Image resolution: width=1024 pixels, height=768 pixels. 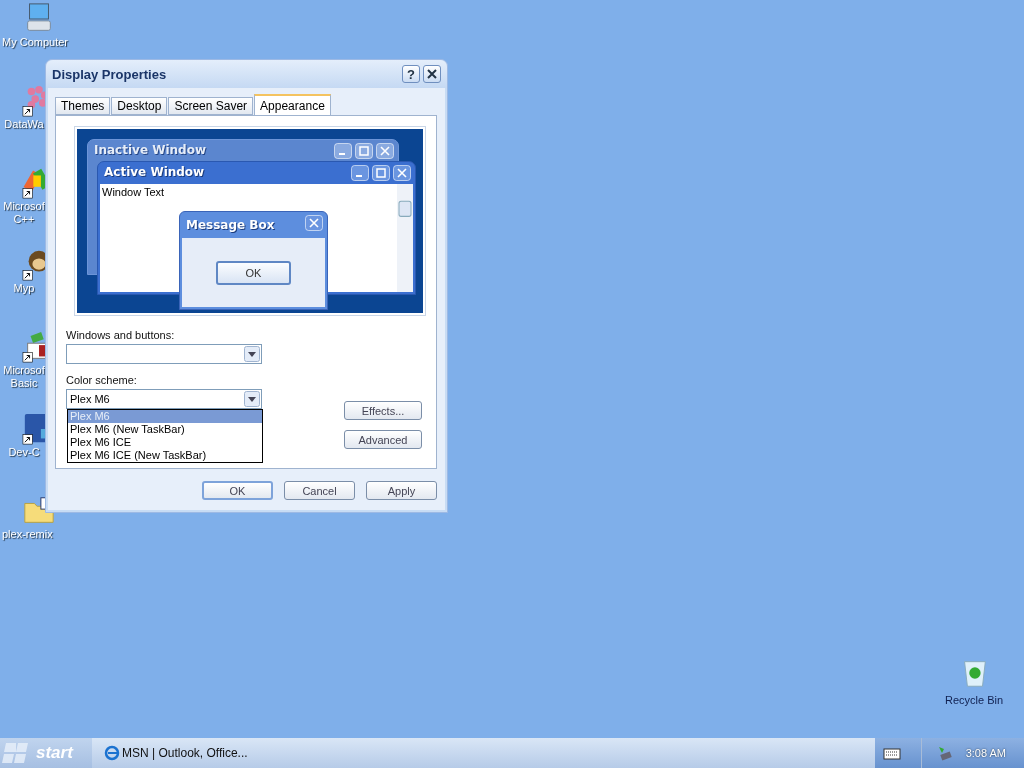 What do you see at coordinates (102, 380) in the screenshot?
I see `field-label: Color scheme:` at bounding box center [102, 380].